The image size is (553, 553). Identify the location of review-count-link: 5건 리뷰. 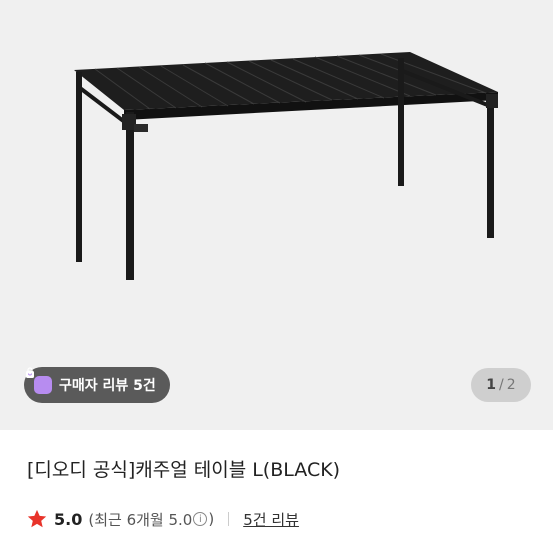
(271, 519).